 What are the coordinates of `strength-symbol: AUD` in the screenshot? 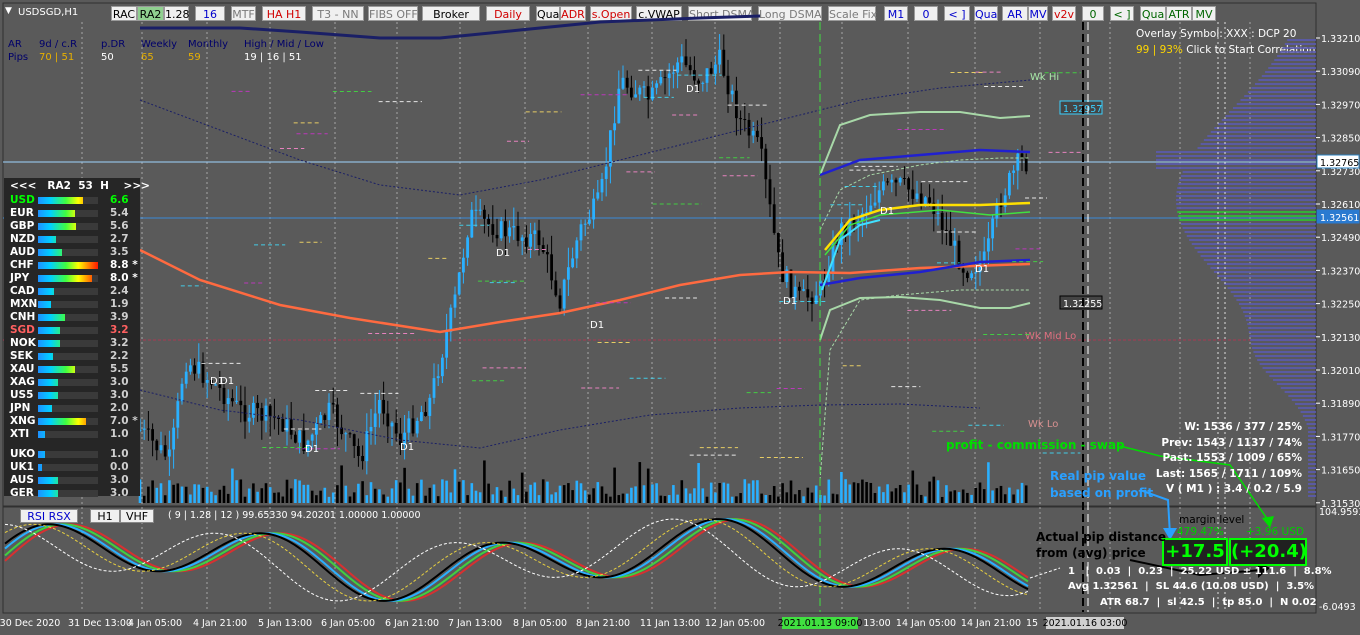 It's located at (23, 252).